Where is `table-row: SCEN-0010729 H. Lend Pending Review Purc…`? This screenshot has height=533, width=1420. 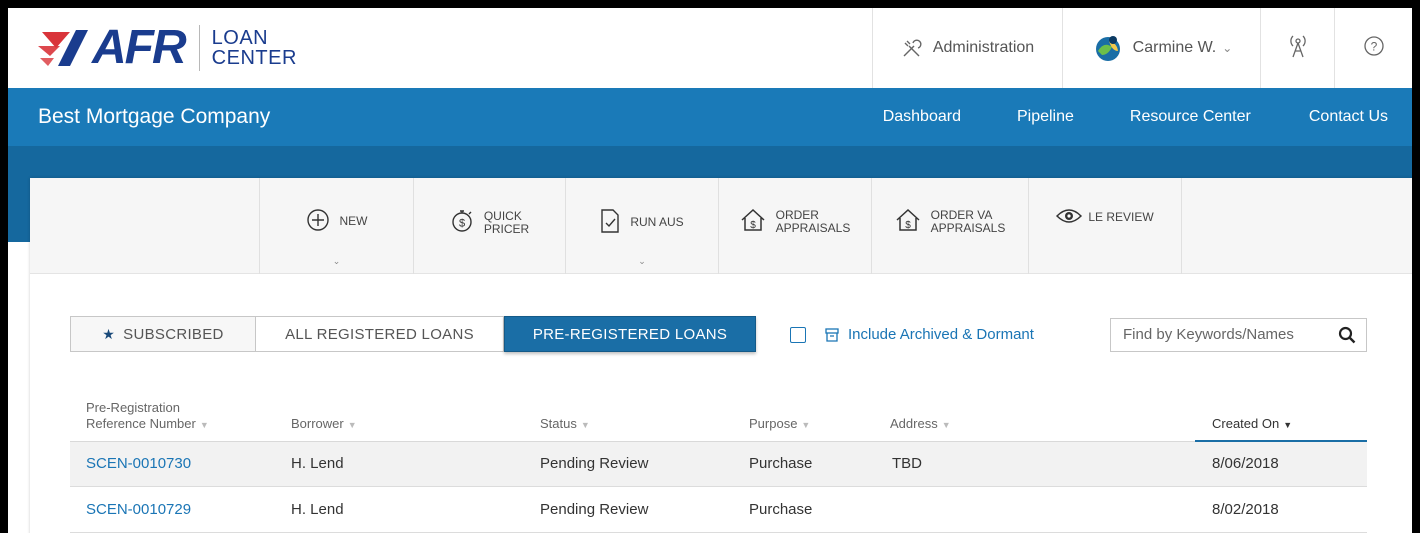 table-row: SCEN-0010729 H. Lend Pending Review Purc… is located at coordinates (718, 510).